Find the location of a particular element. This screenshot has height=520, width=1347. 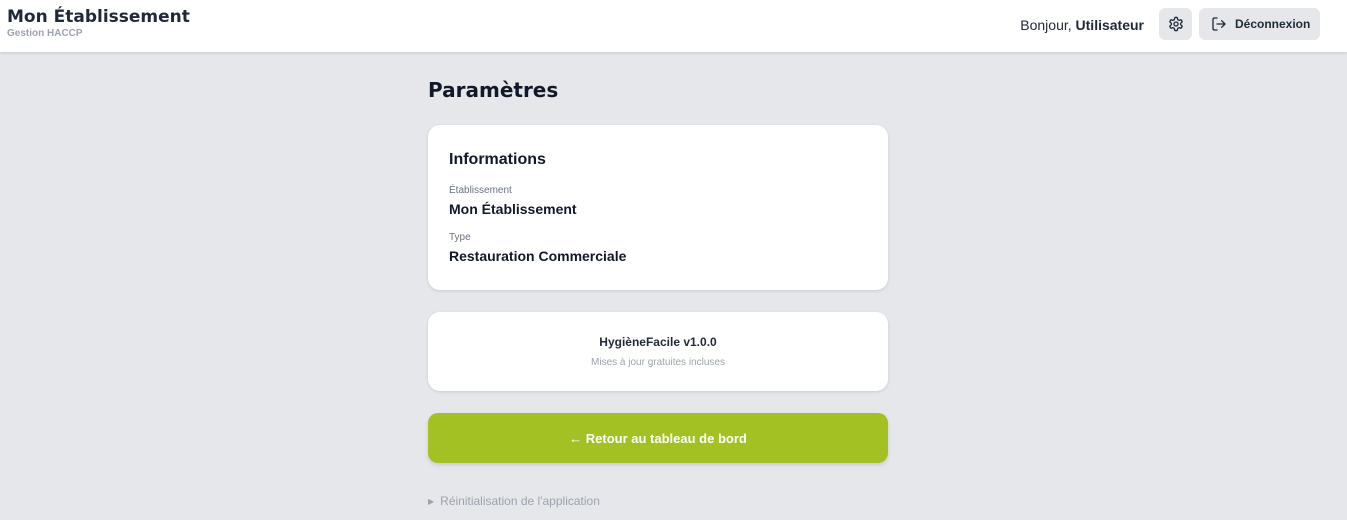

reset-app-label: Réinitialisation de l'application is located at coordinates (520, 501).